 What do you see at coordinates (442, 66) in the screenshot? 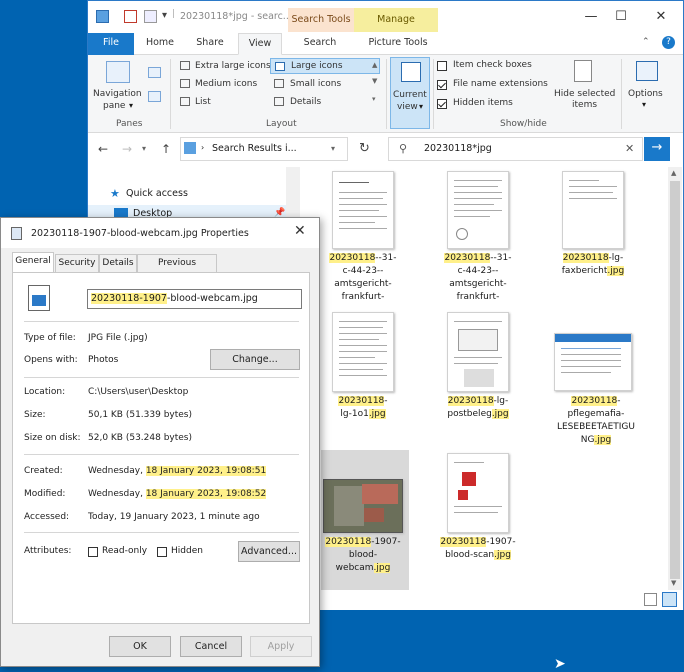
I see `item-check-boxes-checkbox` at bounding box center [442, 66].